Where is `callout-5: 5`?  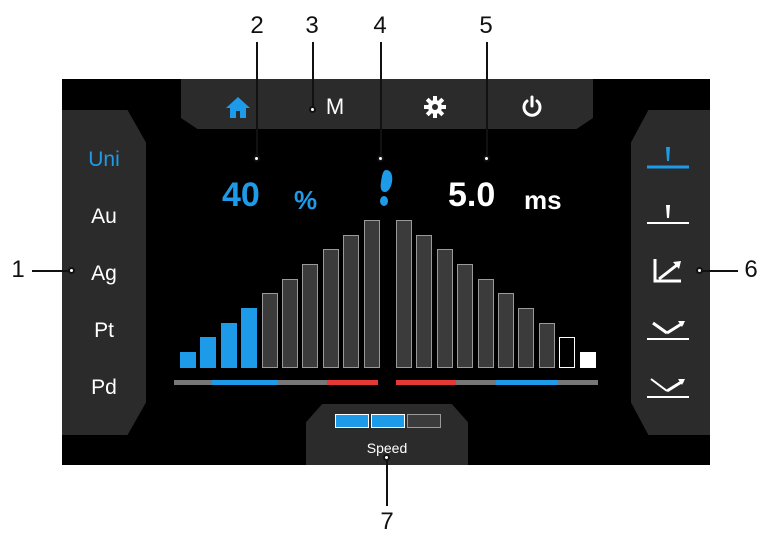 callout-5: 5 is located at coordinates (486, 25).